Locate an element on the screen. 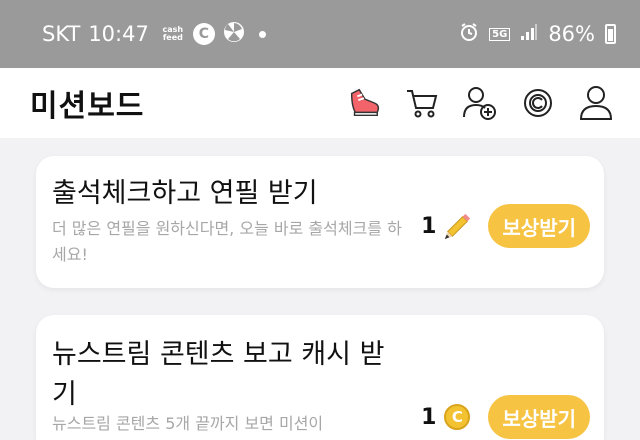 This screenshot has width=640, height=440. clock: 10:47 is located at coordinates (118, 34).